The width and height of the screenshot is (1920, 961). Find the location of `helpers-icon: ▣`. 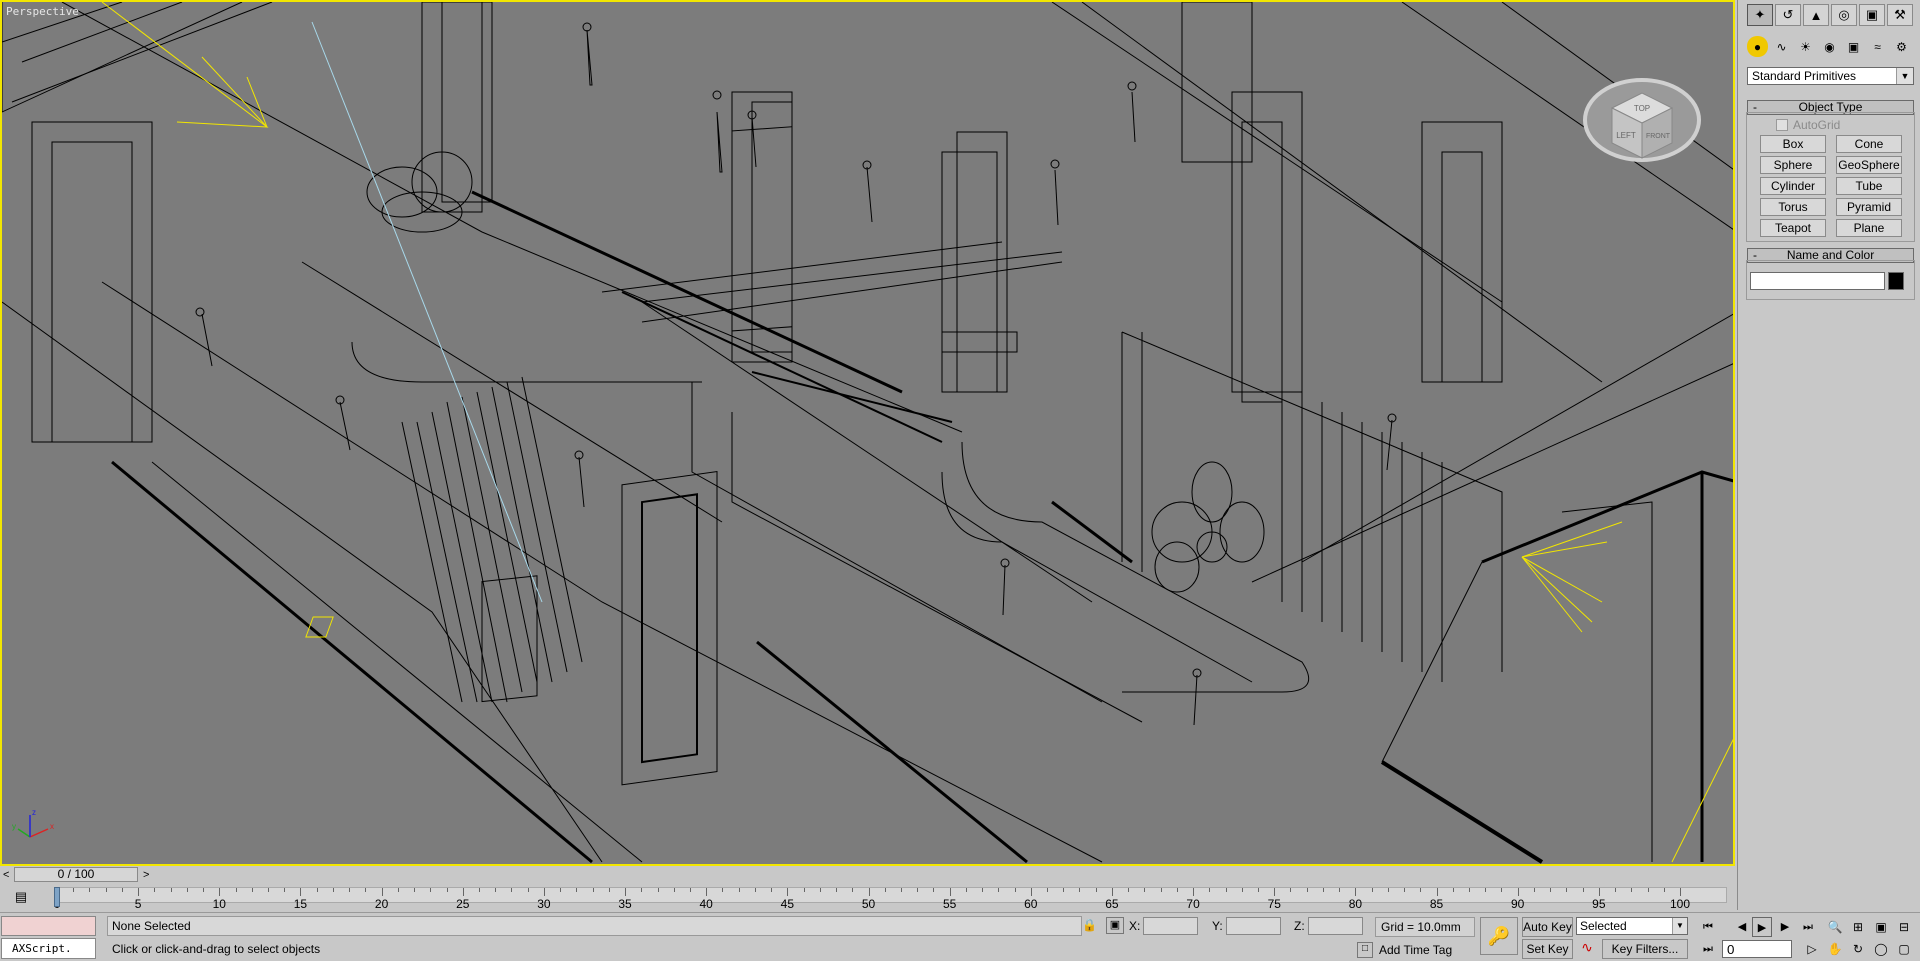

helpers-icon: ▣ is located at coordinates (1853, 46).